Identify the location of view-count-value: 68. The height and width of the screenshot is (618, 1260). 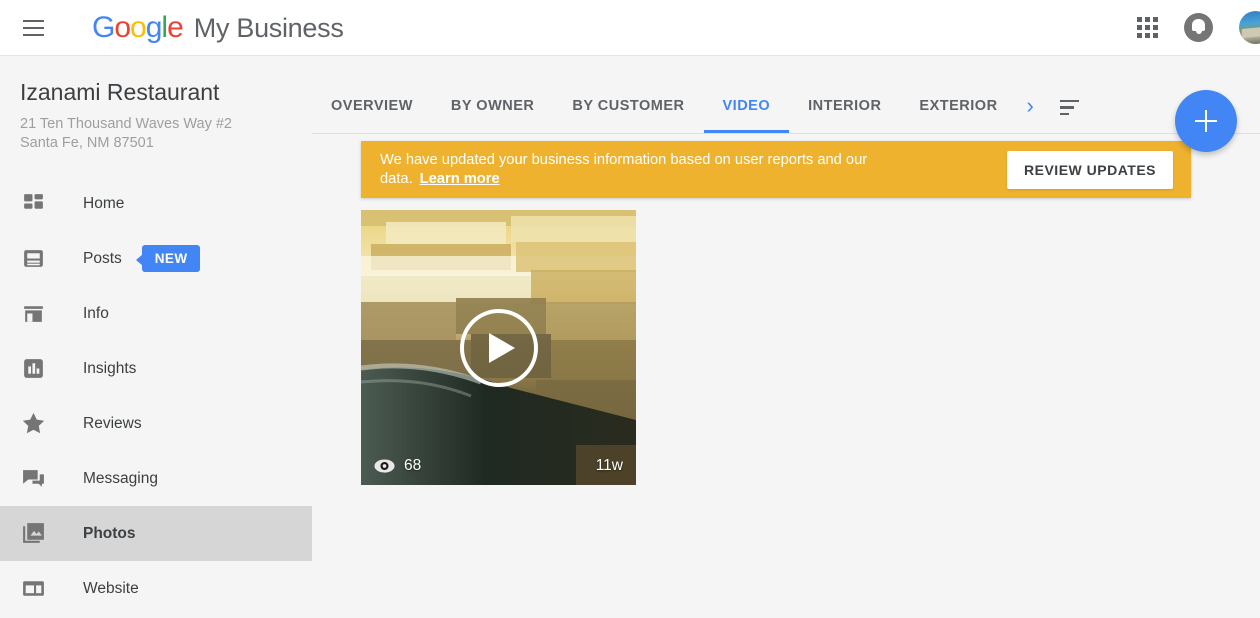
(413, 465).